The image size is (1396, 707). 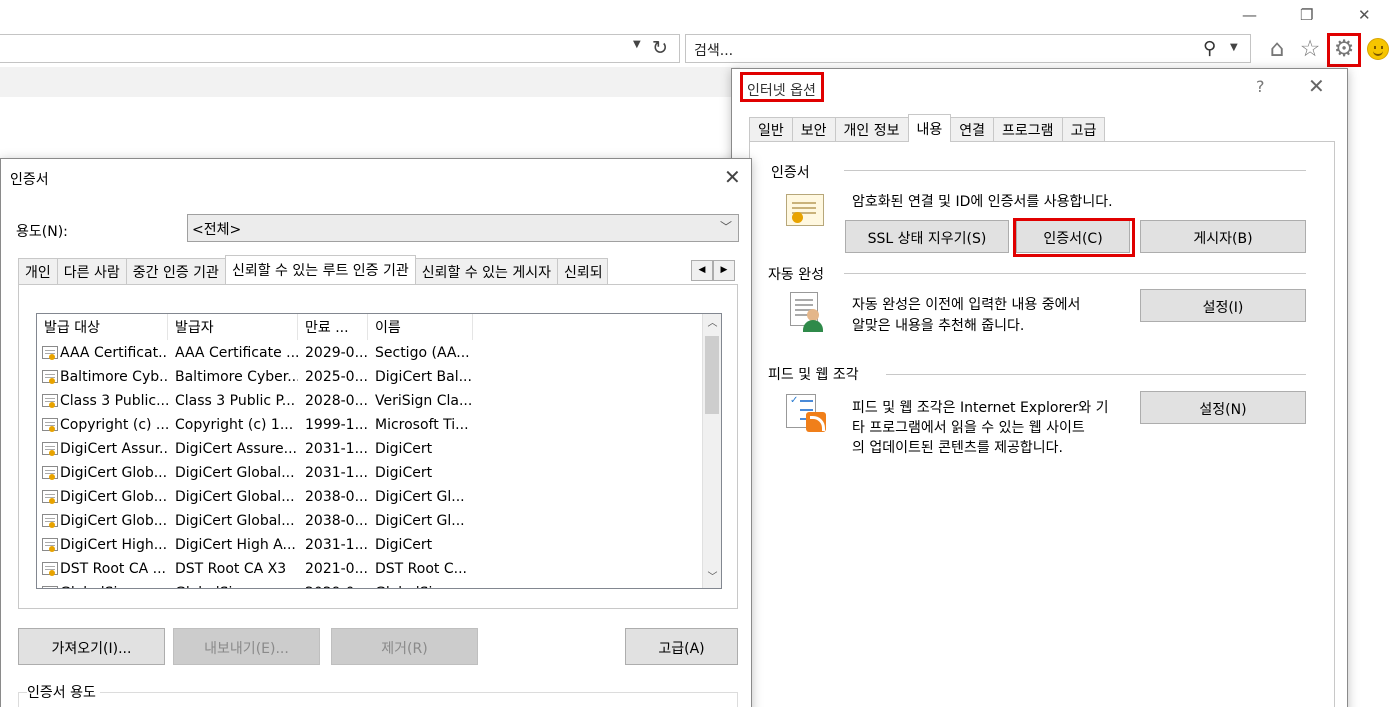 I want to click on home-icon: ⌂, so click(x=1277, y=49).